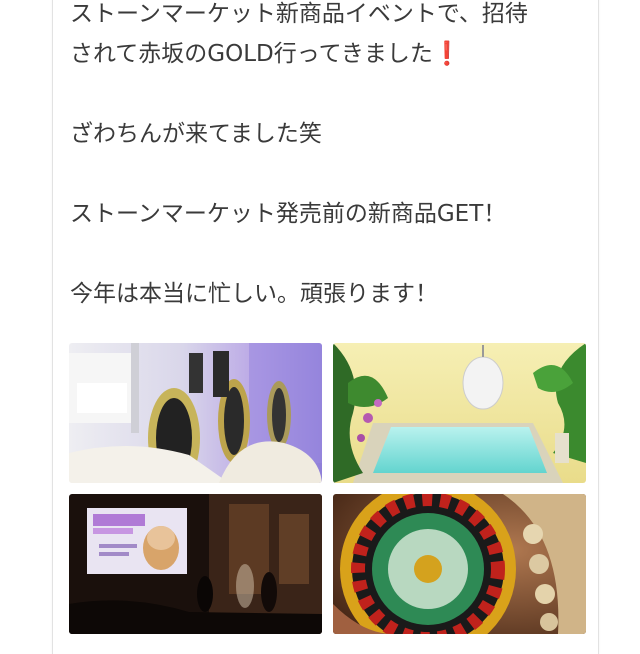  I want to click on stage-screen-photo, so click(195, 564).